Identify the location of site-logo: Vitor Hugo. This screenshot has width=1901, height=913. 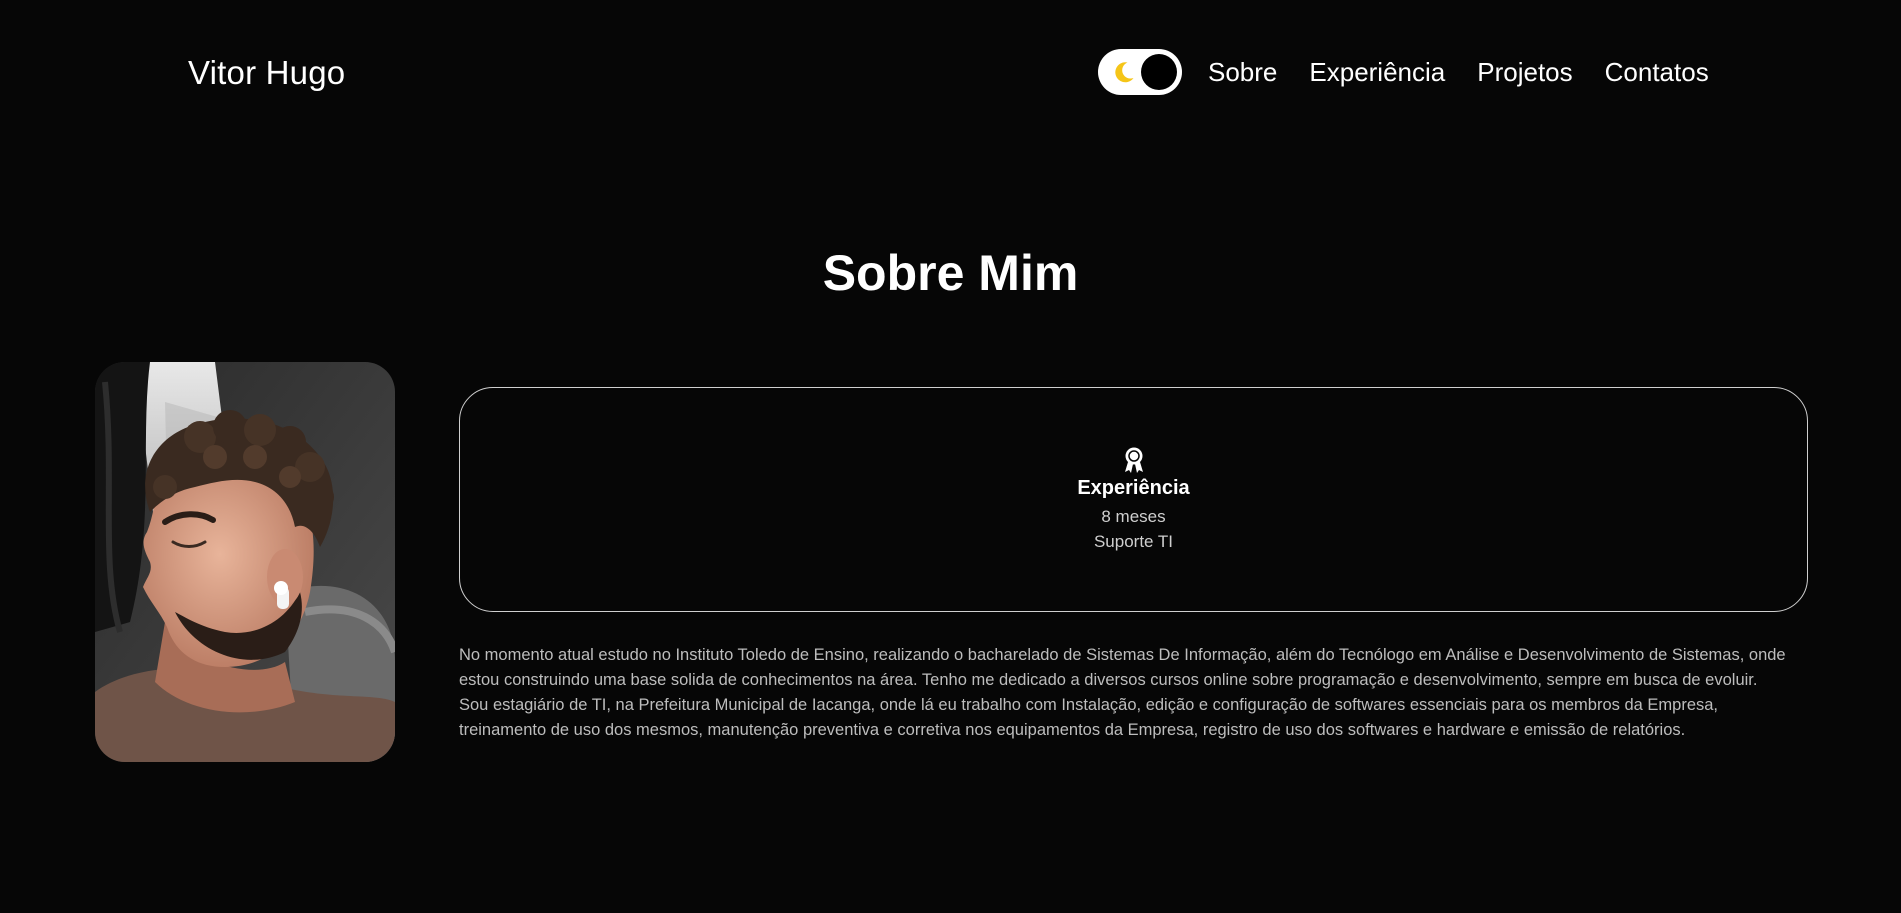
(266, 73).